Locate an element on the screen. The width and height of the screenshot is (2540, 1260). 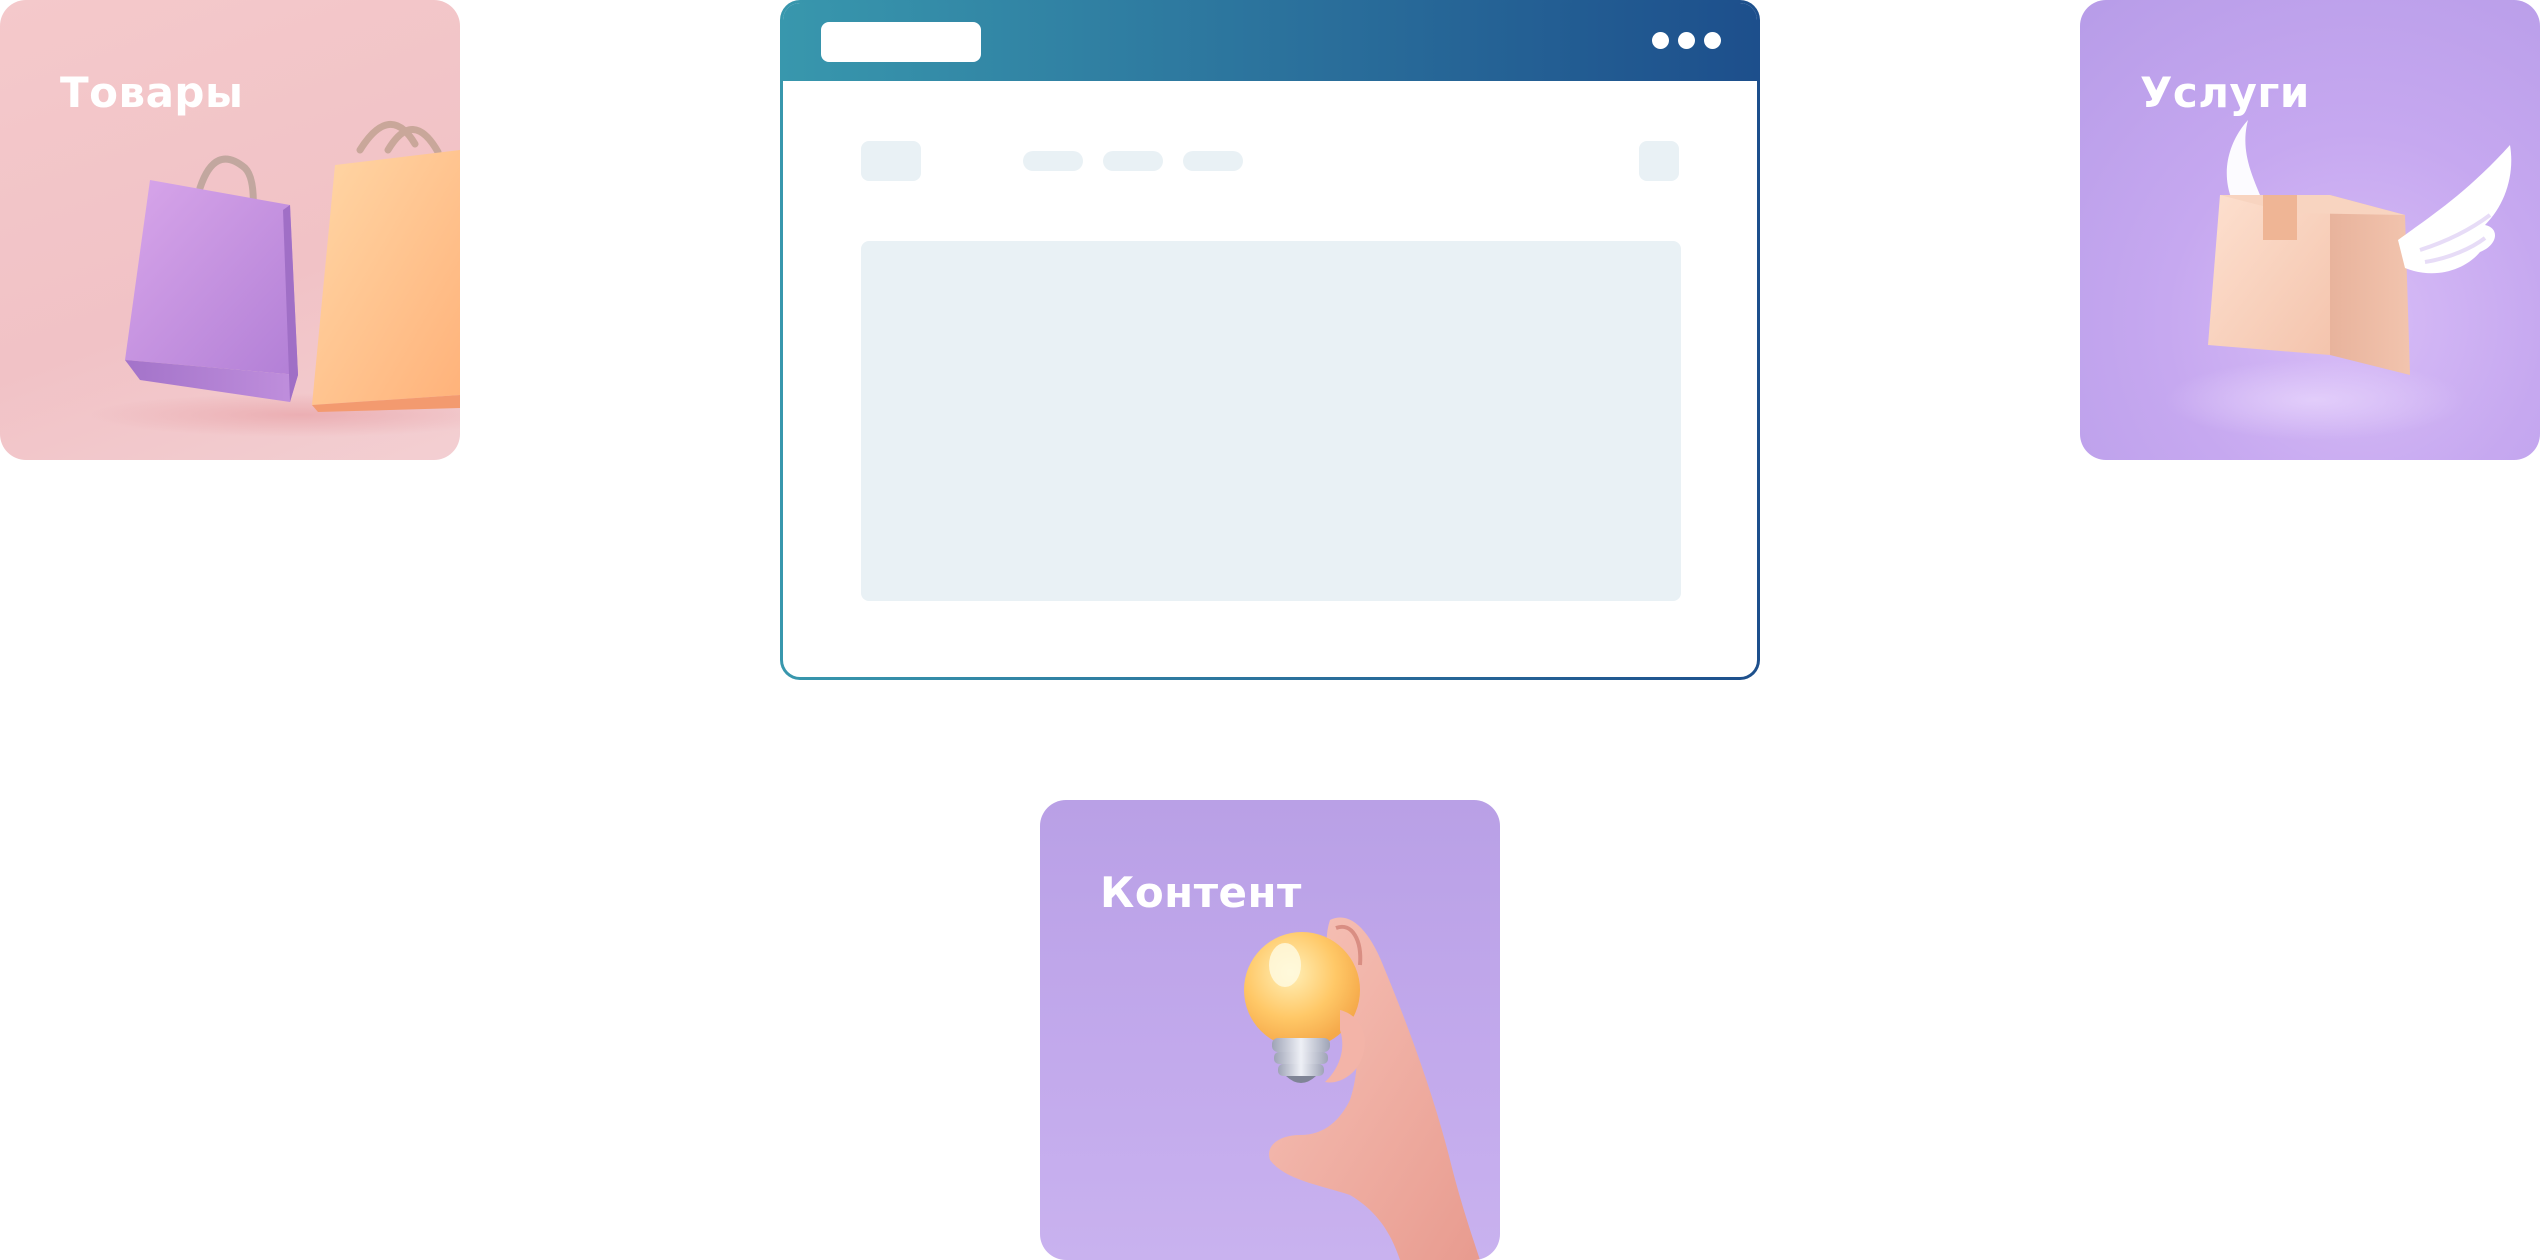
card-goods: Товары is located at coordinates (230, 230).